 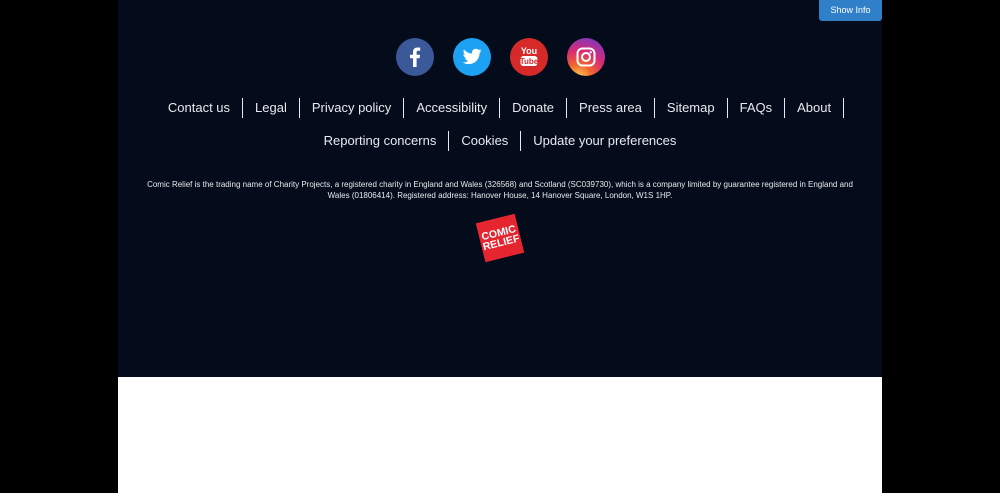 I want to click on instagram-link, so click(x=585, y=57).